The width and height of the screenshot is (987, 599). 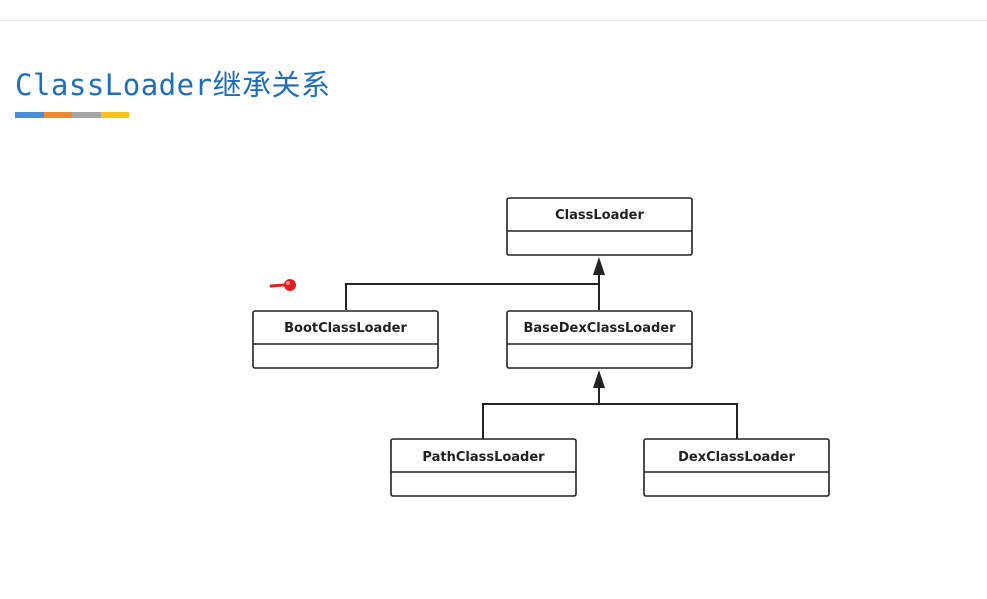 I want to click on class-box-bootclassloader: BootClassLoader, so click(x=345, y=339).